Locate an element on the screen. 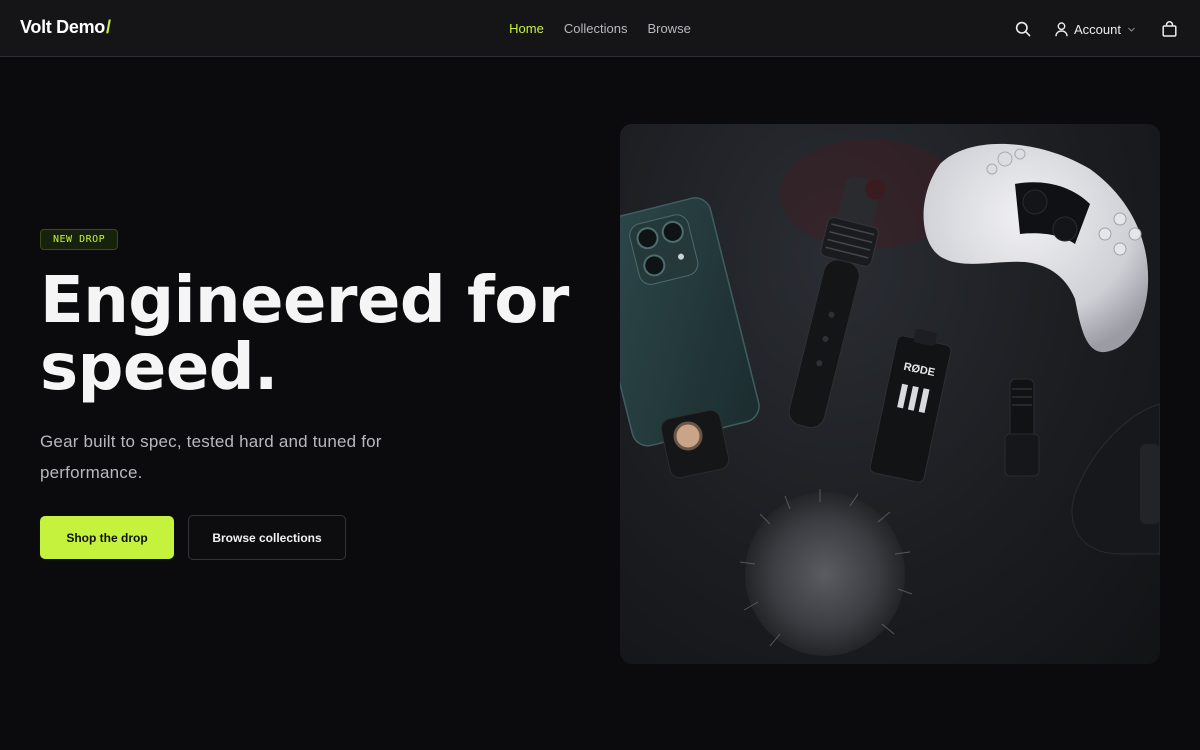 Image resolution: width=1200 pixels, height=750 pixels. logo-slash: / is located at coordinates (108, 27).